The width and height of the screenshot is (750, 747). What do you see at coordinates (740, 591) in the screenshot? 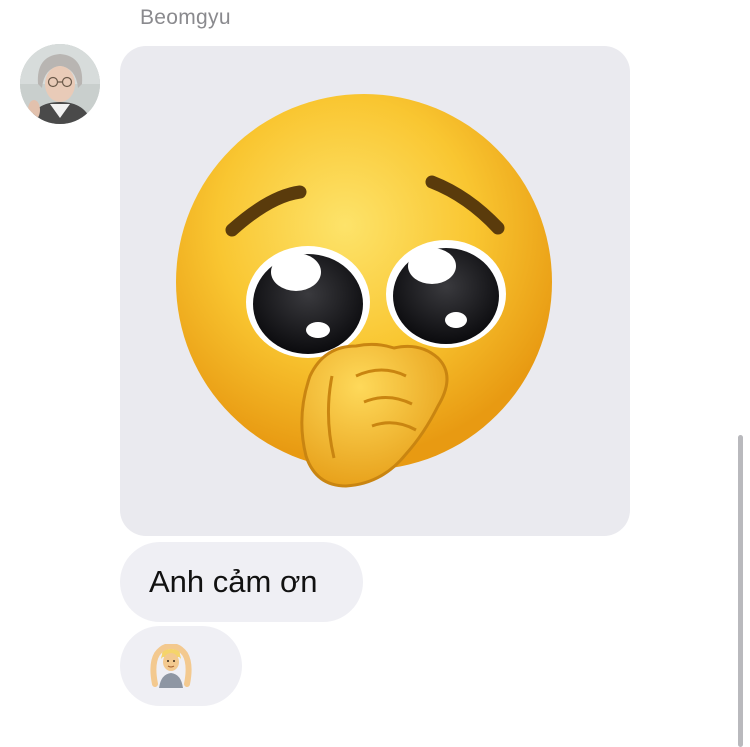
I see `scrollbar` at bounding box center [740, 591].